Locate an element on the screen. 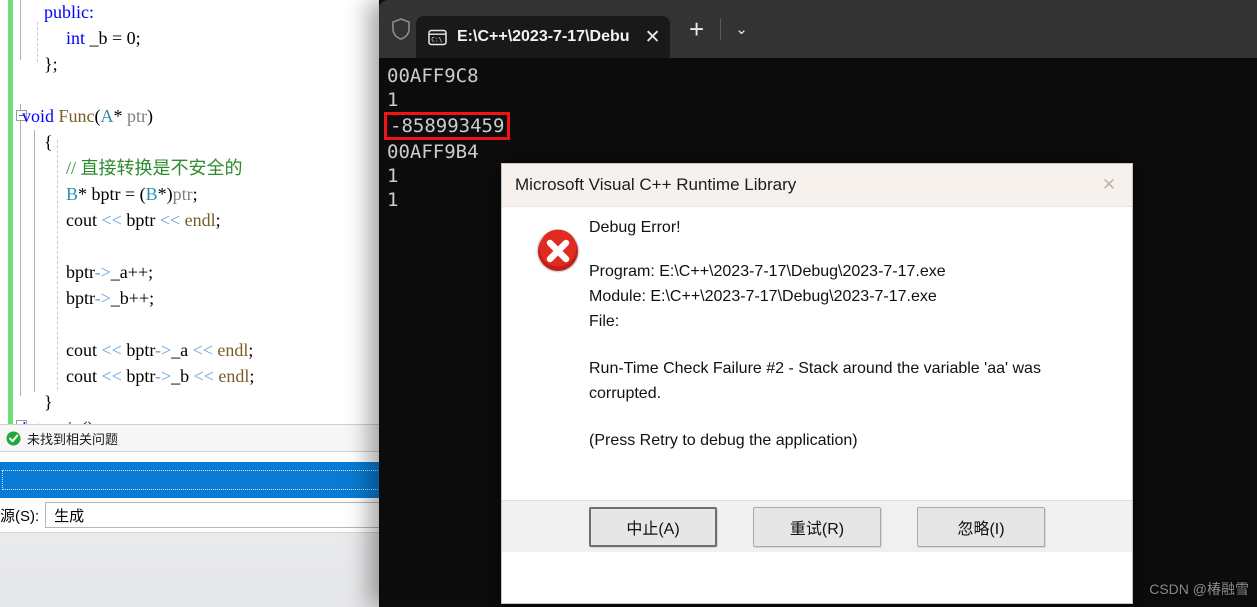  focus-rectangle is located at coordinates (195, 480).